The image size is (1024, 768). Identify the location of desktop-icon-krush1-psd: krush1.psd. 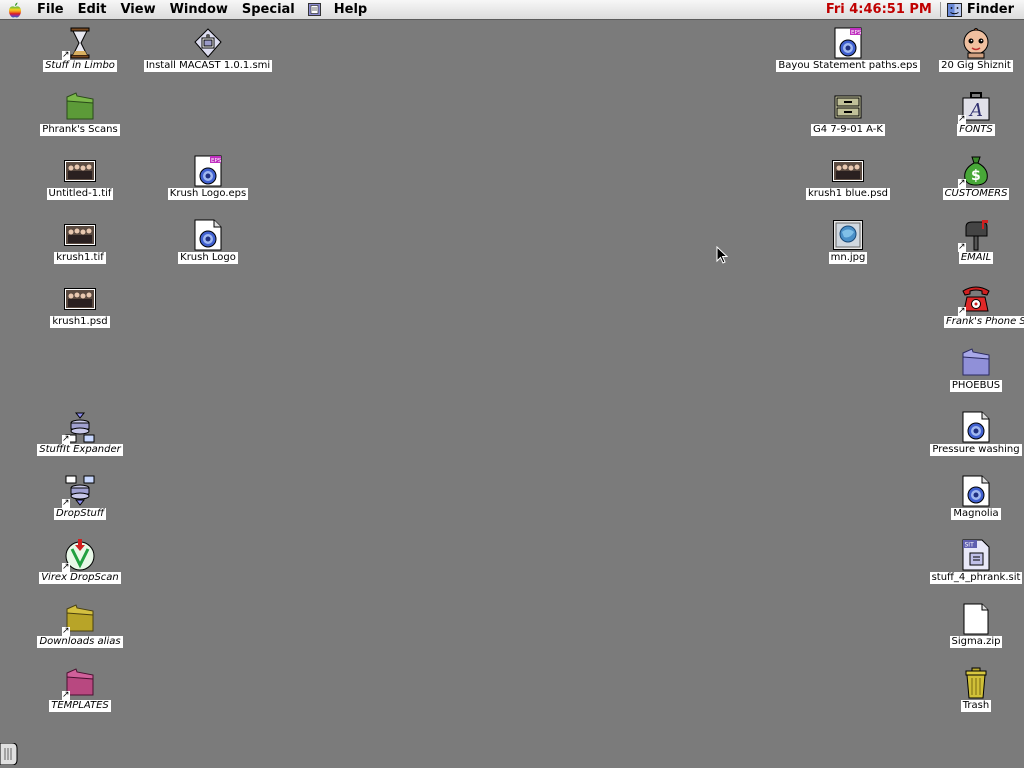
(80, 305).